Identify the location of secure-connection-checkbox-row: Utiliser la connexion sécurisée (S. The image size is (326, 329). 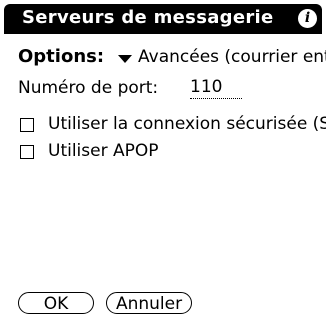
(172, 125).